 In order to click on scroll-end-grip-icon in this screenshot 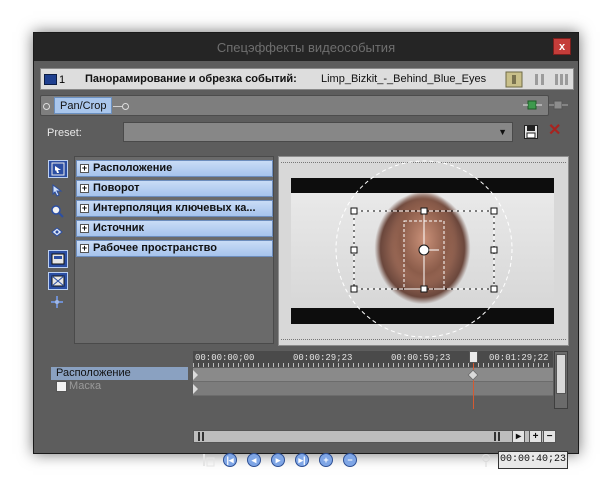, I will do `click(497, 436)`.